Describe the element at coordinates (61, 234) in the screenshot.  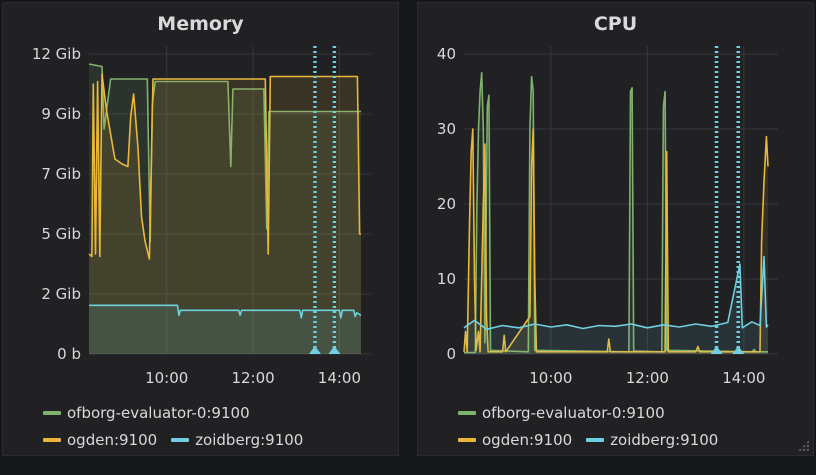
I see `memory-y-tick-label: 5 Gib` at that location.